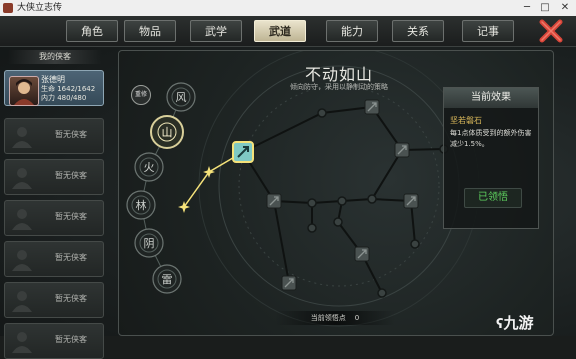 Image resolution: width=576 pixels, height=359 pixels. Describe the element at coordinates (488, 31) in the screenshot. I see `tab-journal: 记事` at that location.